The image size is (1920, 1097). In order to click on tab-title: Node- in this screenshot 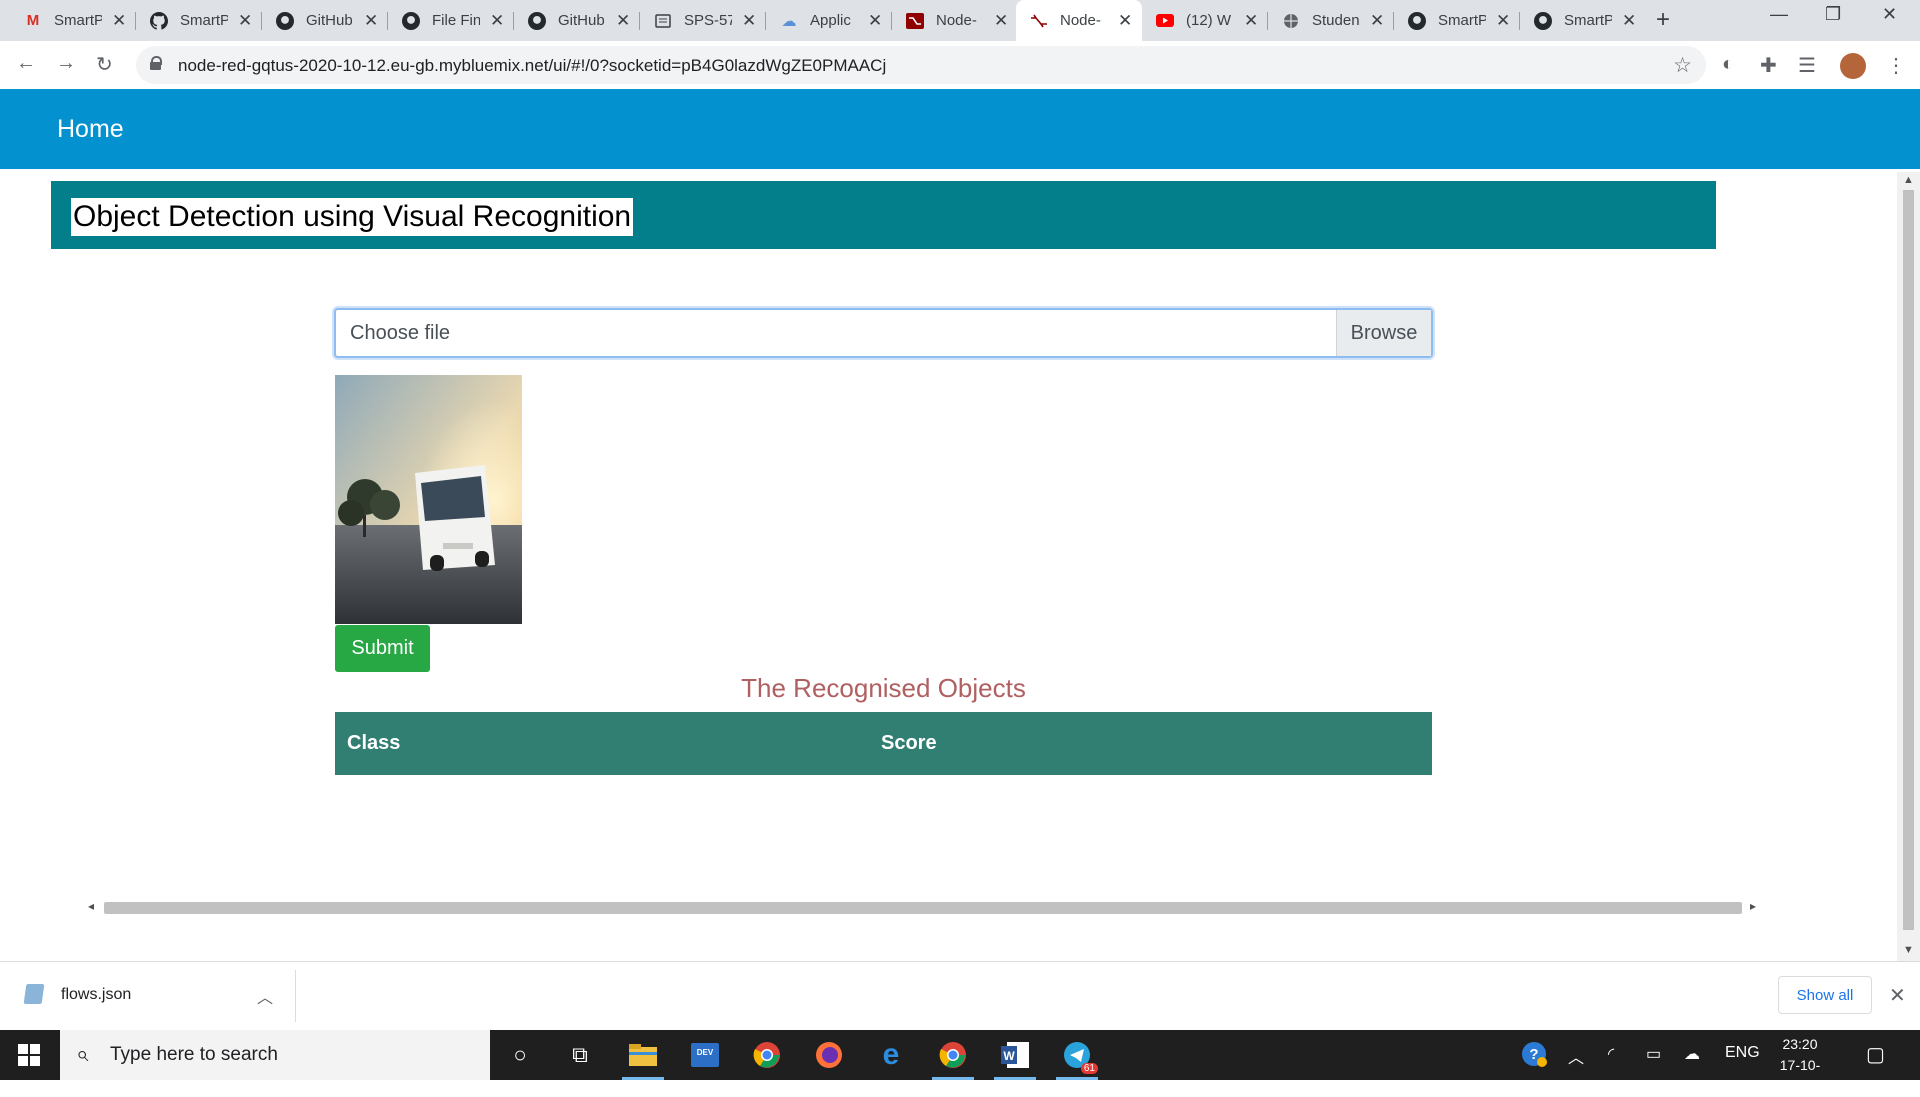, I will do `click(1080, 20)`.